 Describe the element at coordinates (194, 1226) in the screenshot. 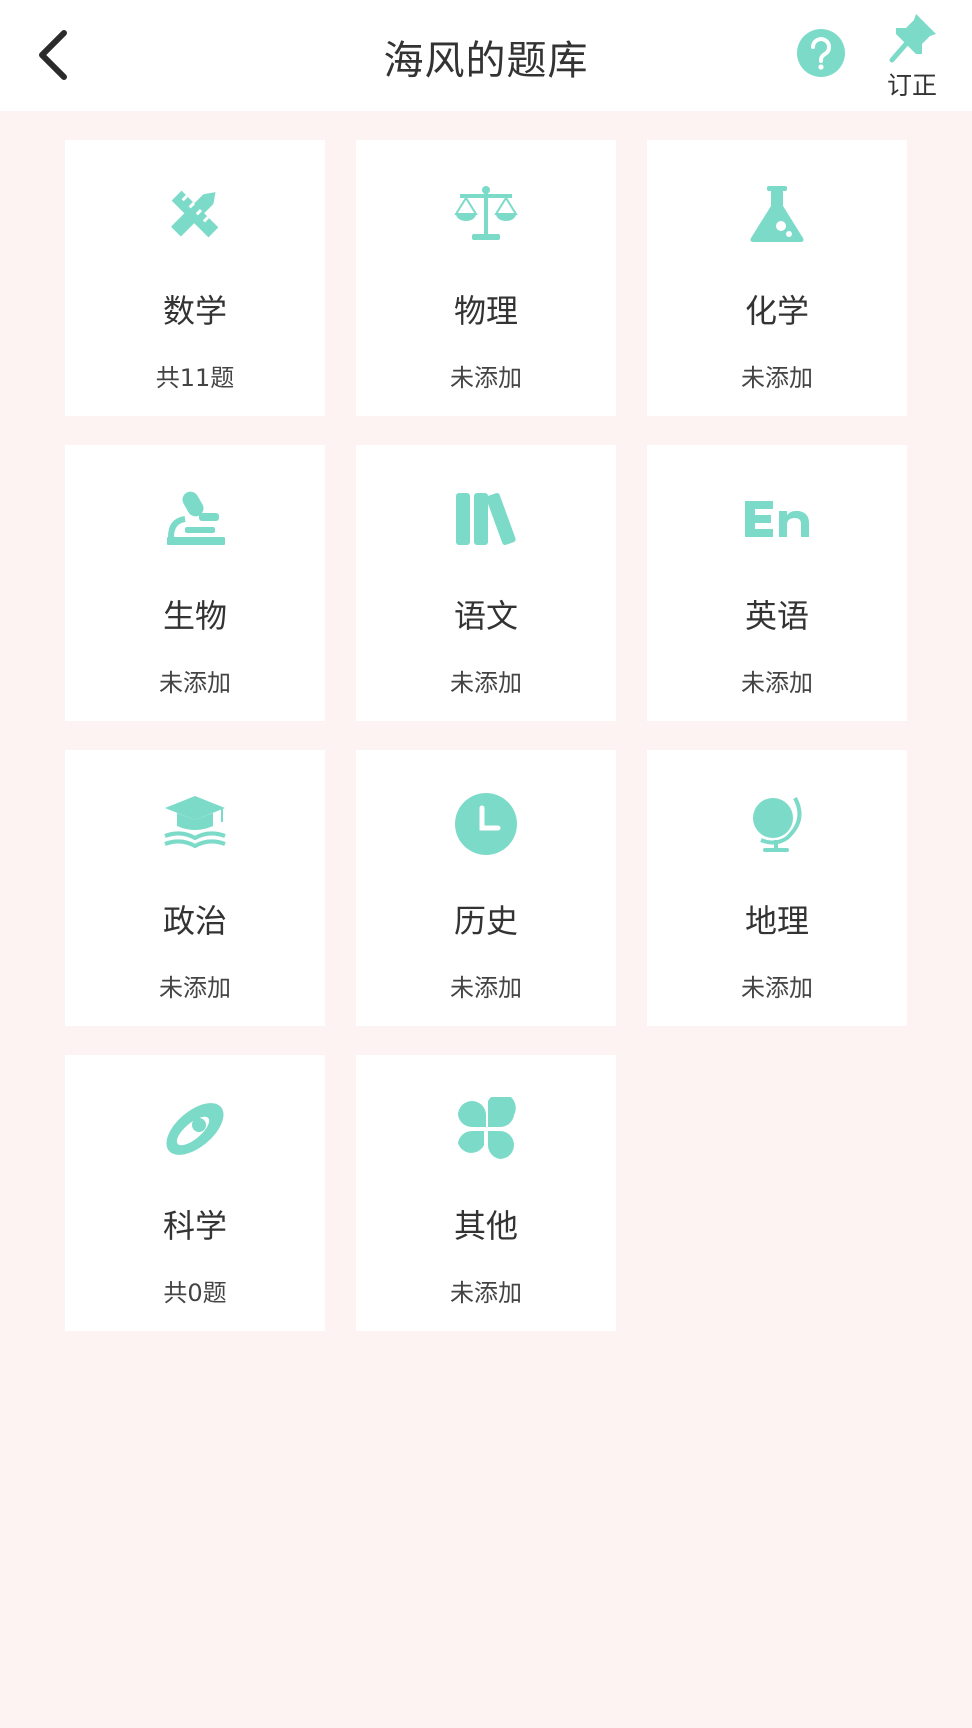

I see `subject-name: 科学` at that location.